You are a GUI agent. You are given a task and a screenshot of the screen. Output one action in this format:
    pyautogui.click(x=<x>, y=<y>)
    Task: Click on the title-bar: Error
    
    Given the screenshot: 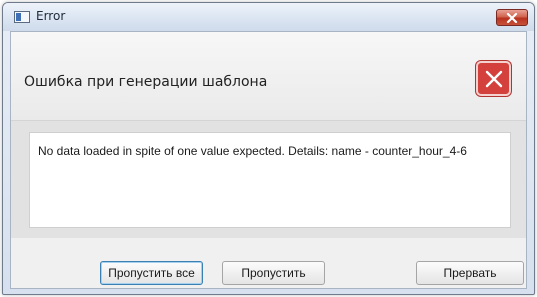 What is the action you would take?
    pyautogui.click(x=268, y=17)
    